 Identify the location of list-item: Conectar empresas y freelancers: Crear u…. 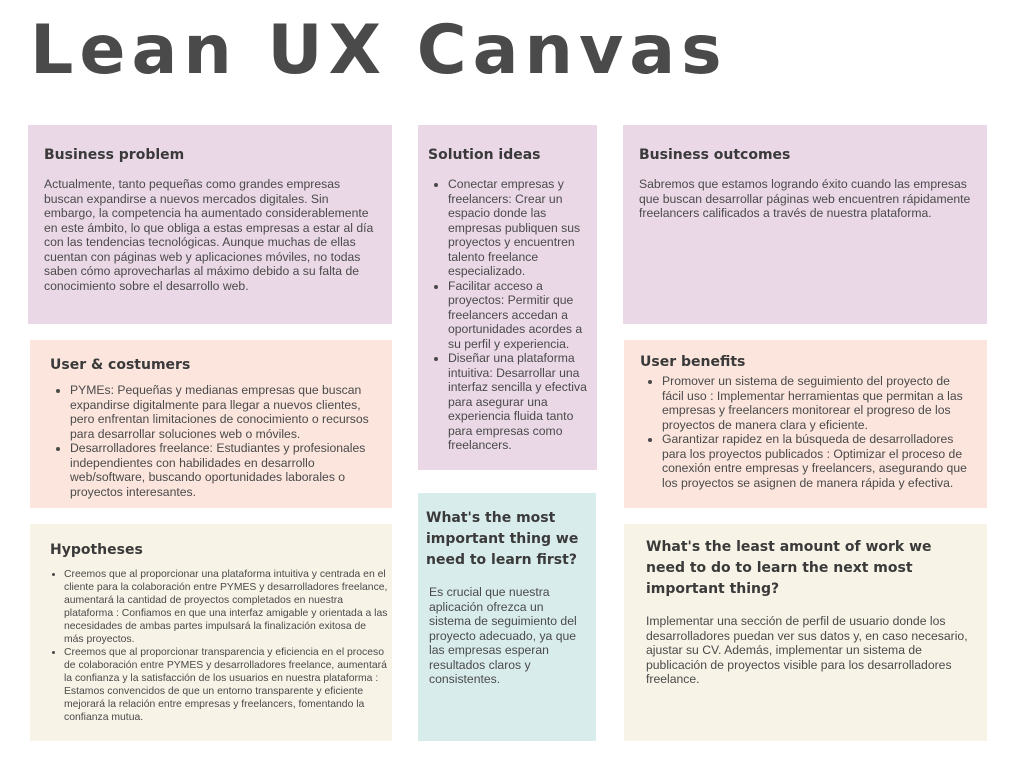
(518, 228).